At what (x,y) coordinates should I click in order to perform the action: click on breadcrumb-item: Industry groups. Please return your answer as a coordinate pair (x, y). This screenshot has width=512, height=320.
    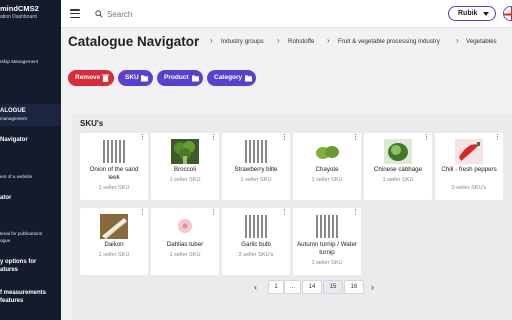
    Looking at the image, I should click on (242, 41).